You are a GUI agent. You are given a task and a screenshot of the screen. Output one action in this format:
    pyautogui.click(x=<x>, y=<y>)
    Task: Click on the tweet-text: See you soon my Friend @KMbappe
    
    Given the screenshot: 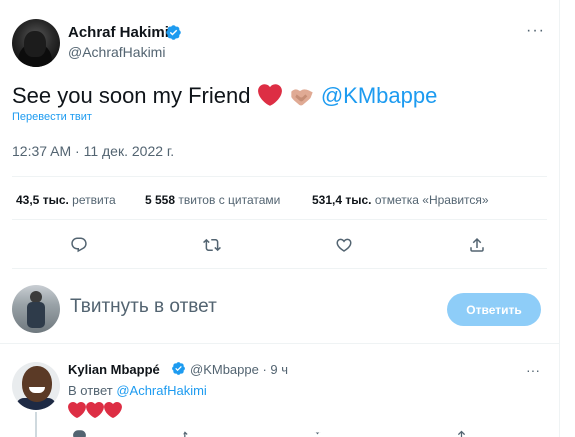 What is the action you would take?
    pyautogui.click(x=224, y=96)
    